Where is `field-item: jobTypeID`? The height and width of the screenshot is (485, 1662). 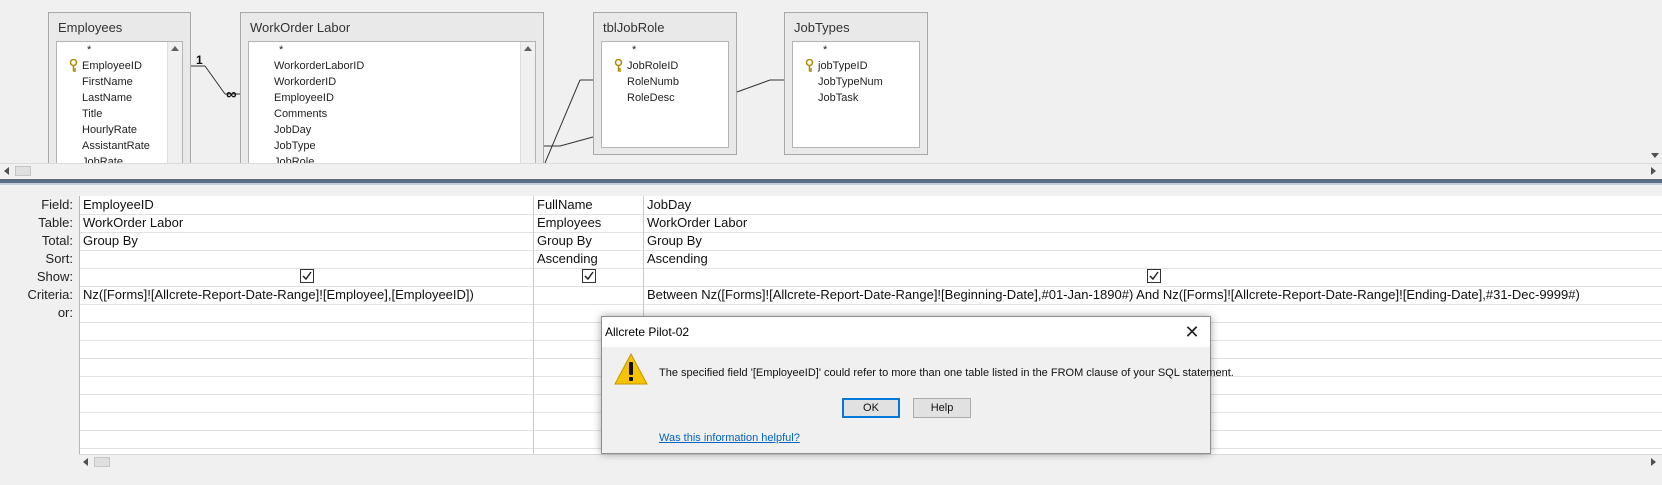
field-item: jobTypeID is located at coordinates (856, 66).